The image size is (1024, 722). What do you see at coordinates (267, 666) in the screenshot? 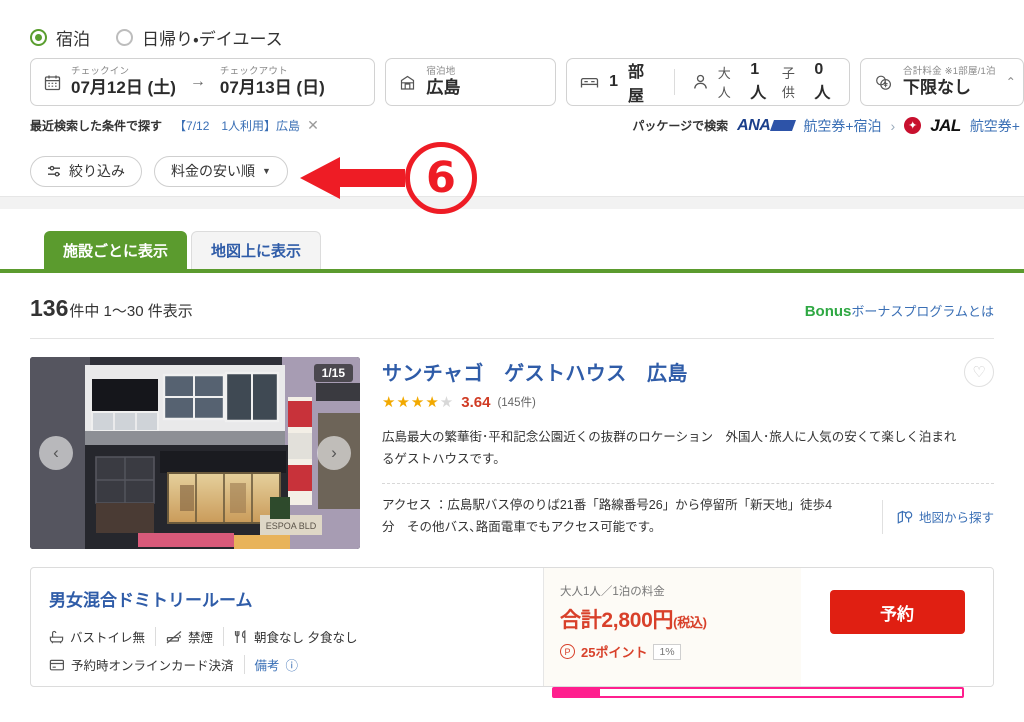
I see `room-note-label: 備考` at bounding box center [267, 666].